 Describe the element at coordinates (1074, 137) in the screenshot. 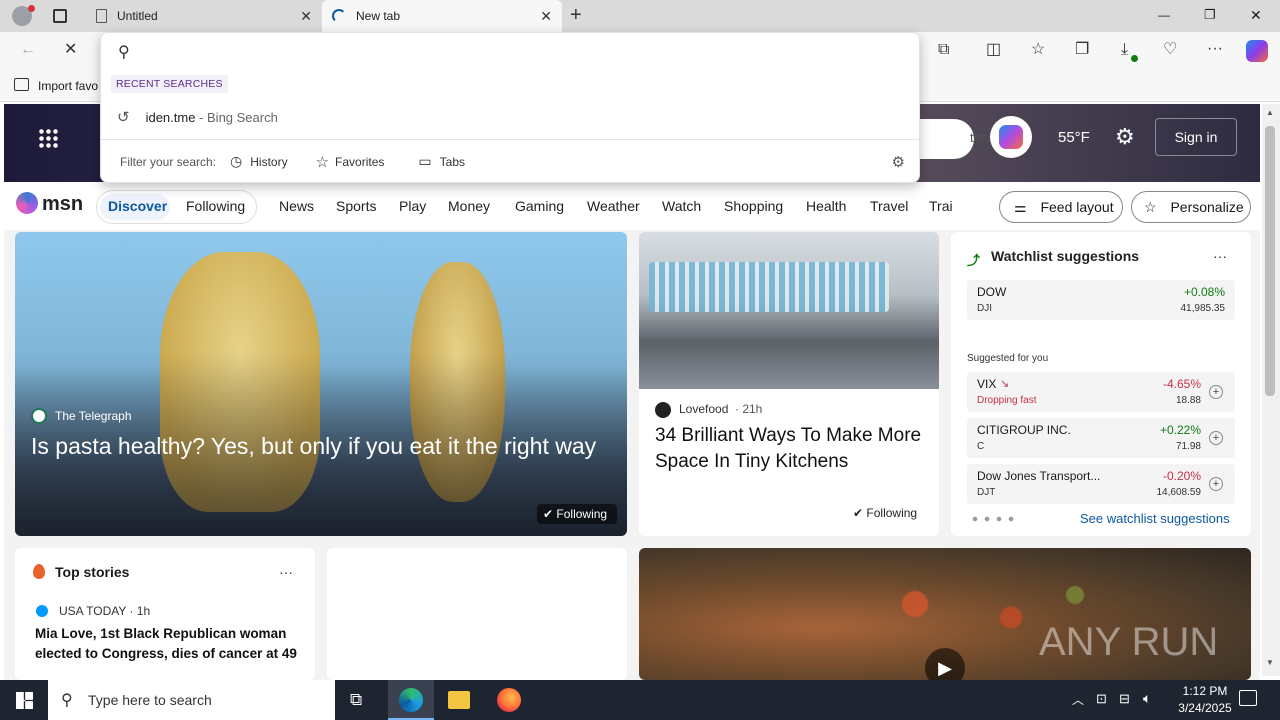

I see `temperature: 55°F` at that location.